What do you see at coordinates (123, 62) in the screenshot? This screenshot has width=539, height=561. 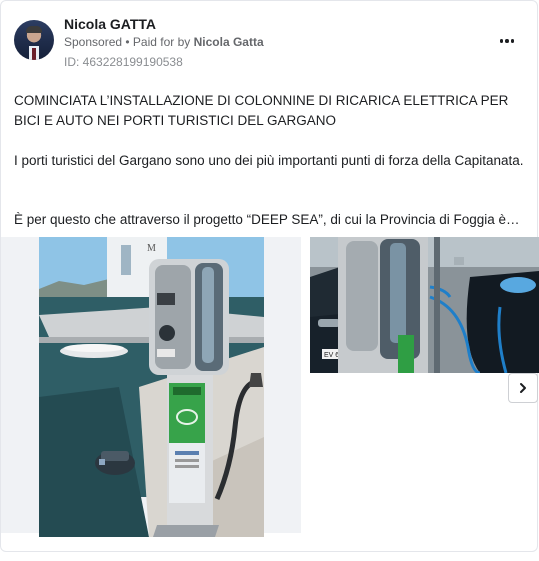 I see `ad-id: ID: 463228199190538` at bounding box center [123, 62].